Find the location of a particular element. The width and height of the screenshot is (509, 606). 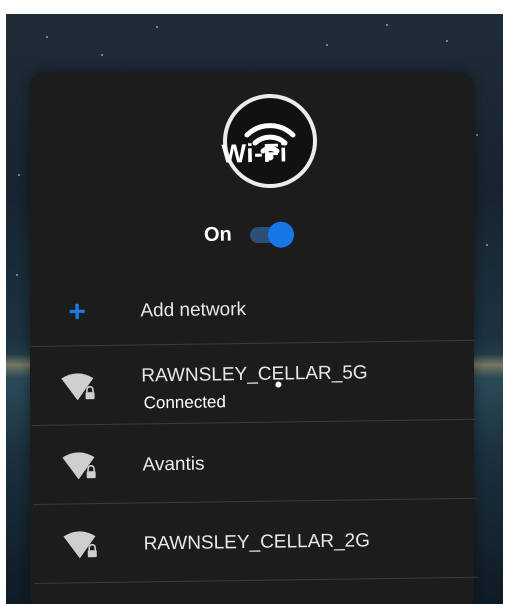

network-ssid: RAWNSLEY_CELLAR_5G is located at coordinates (254, 374).